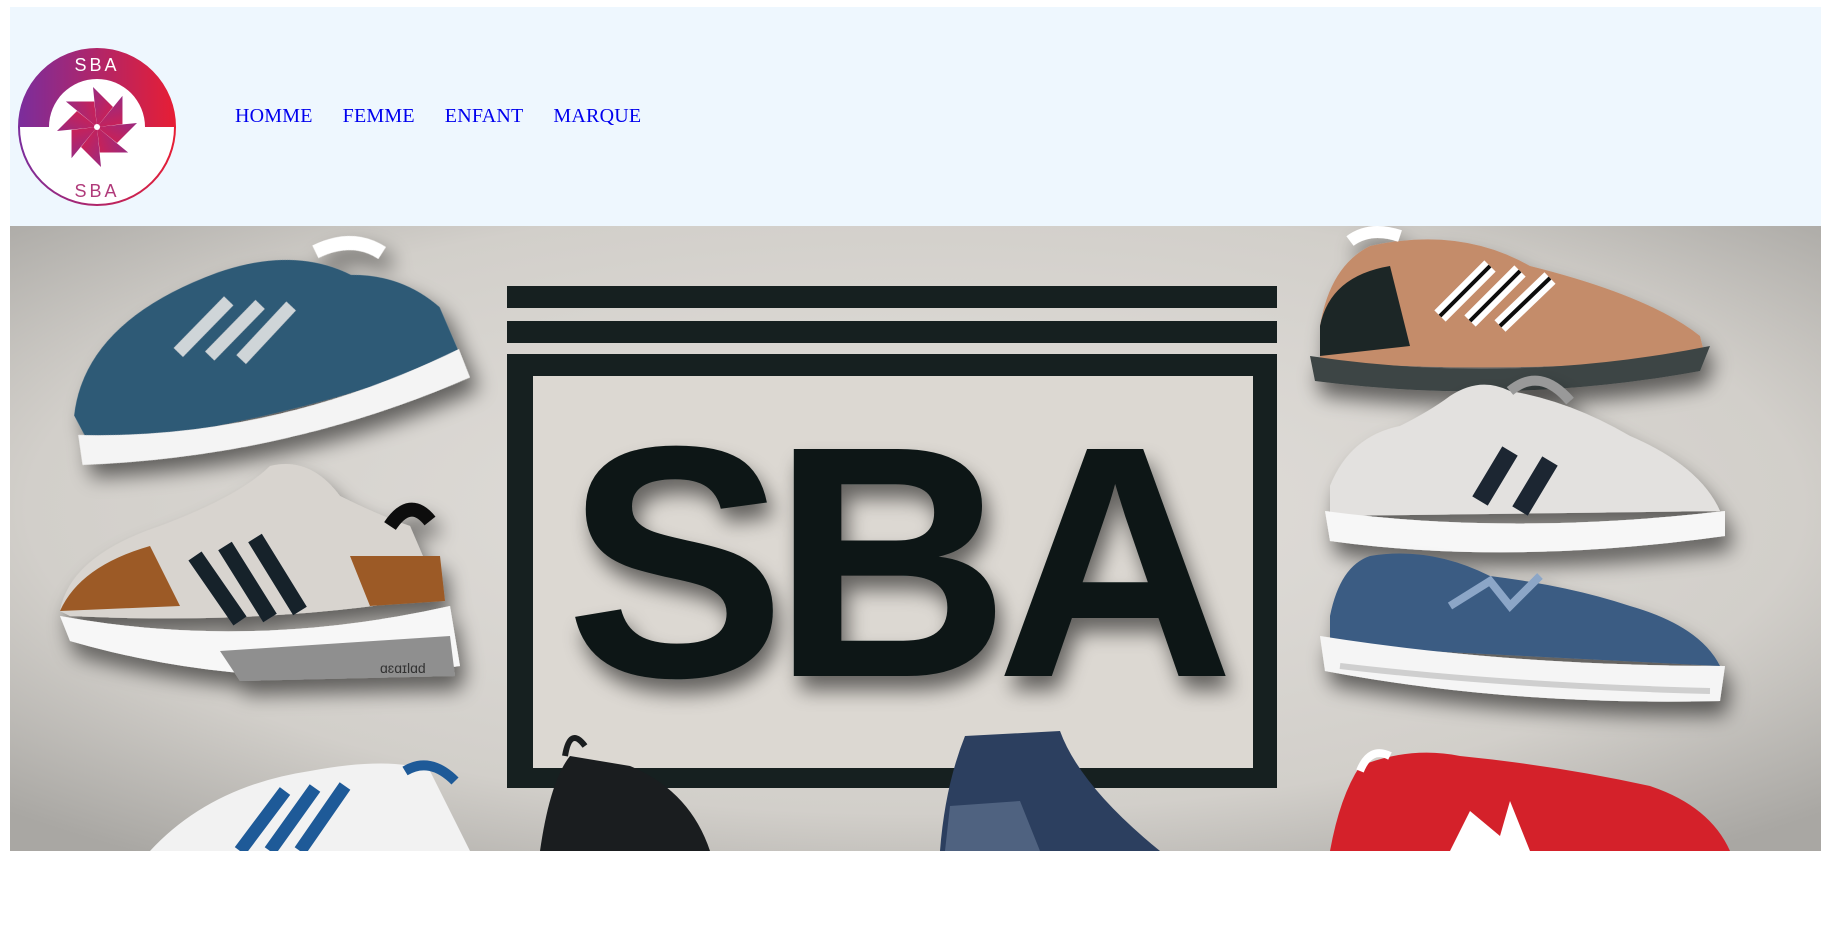  What do you see at coordinates (438, 116) in the screenshot?
I see `main-nav: HOMME FEMME ENFANT MARQUE` at bounding box center [438, 116].